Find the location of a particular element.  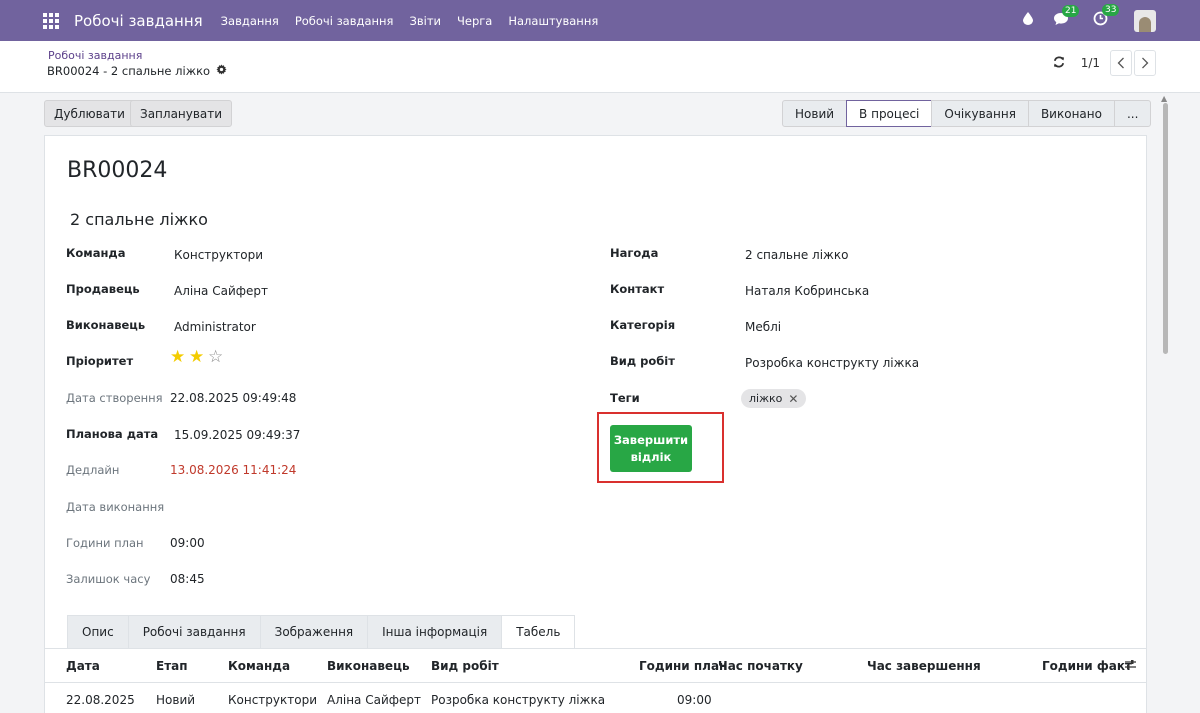

page-scrollbar: ▲ is located at coordinates (1165, 403).